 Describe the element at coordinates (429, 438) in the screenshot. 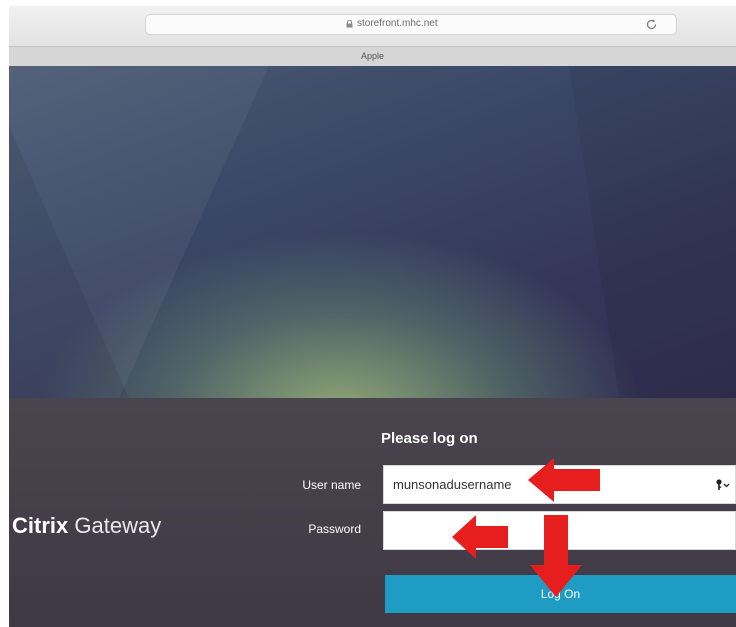

I see `login-title: Please log on` at that location.